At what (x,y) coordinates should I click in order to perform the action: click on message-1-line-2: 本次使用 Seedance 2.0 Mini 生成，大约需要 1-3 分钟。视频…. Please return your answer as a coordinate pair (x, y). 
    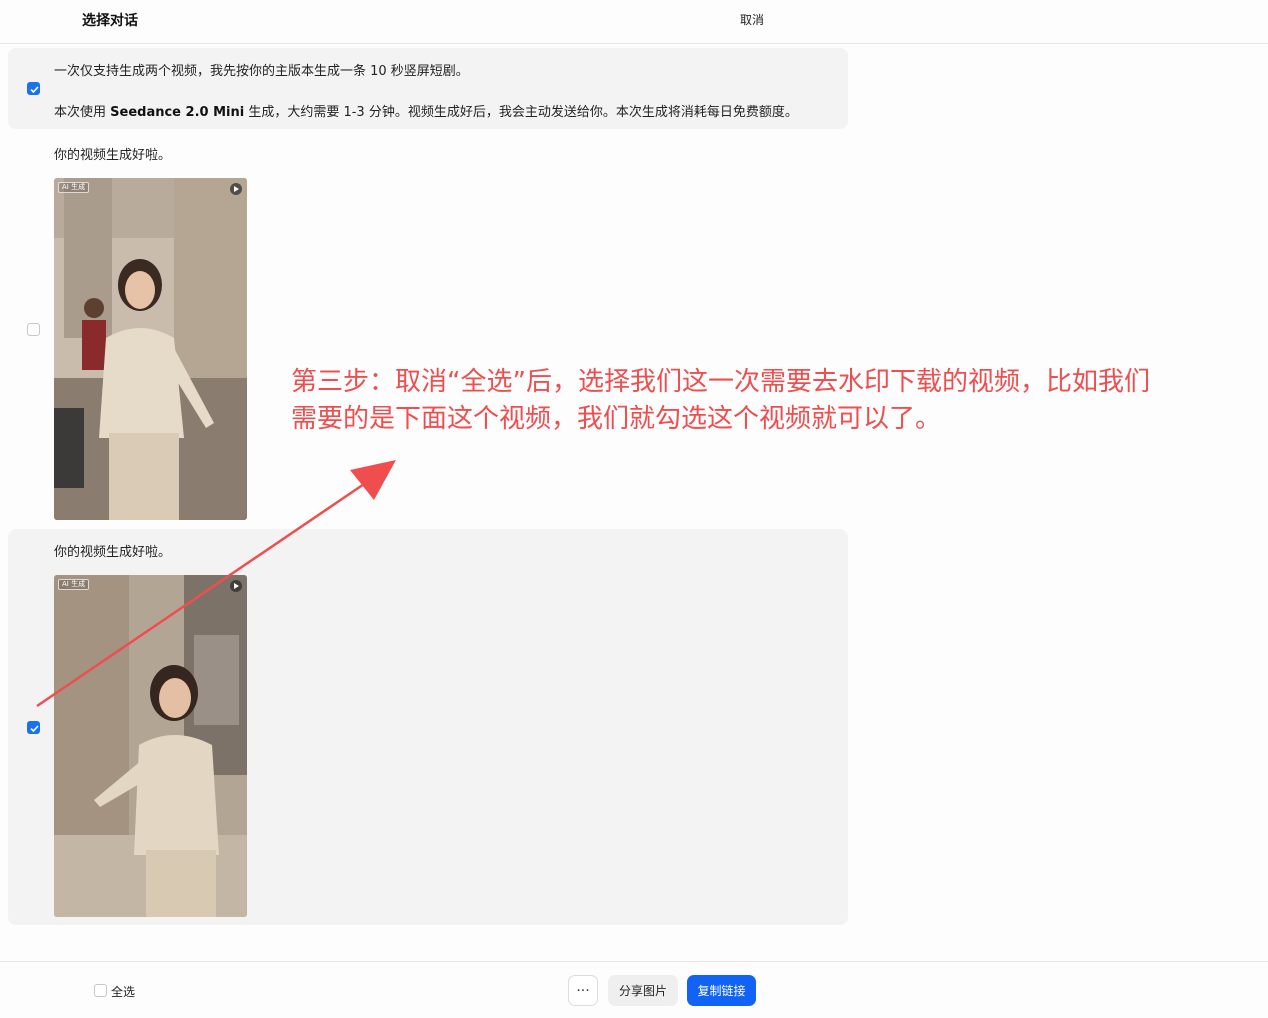
    Looking at the image, I should click on (426, 110).